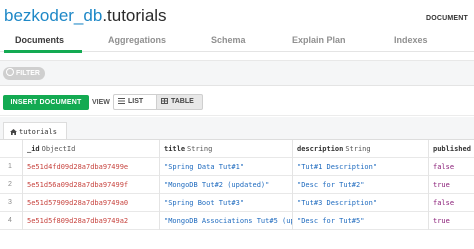  I want to click on filter-input, so click(256, 73).